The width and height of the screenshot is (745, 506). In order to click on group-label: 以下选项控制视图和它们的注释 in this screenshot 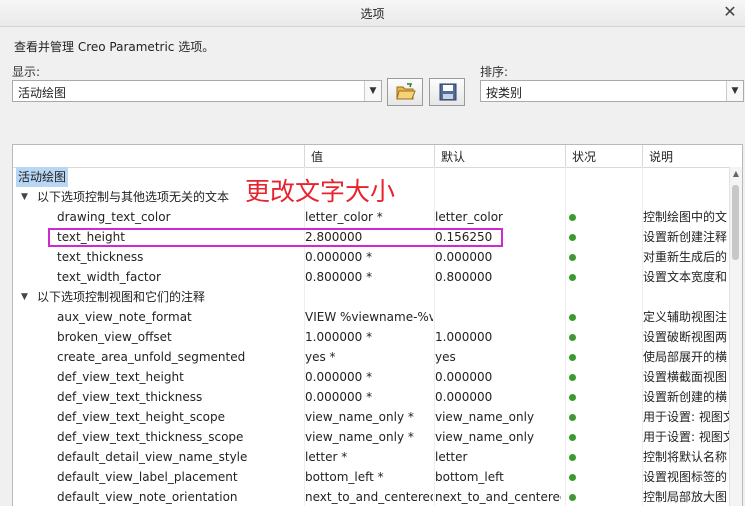, I will do `click(121, 297)`.